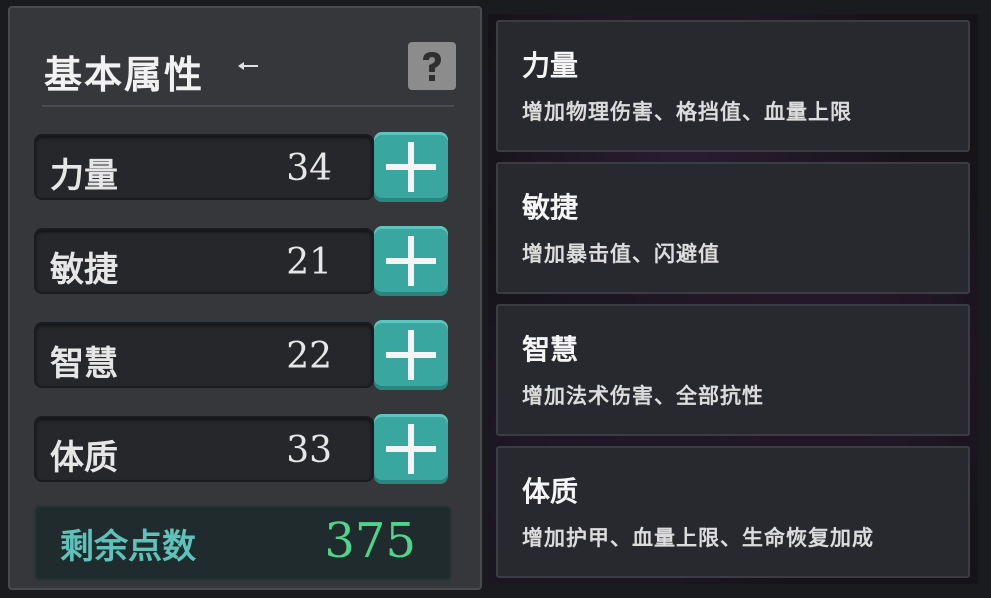 The width and height of the screenshot is (991, 598). Describe the element at coordinates (309, 450) in the screenshot. I see `stat-value: 33` at that location.